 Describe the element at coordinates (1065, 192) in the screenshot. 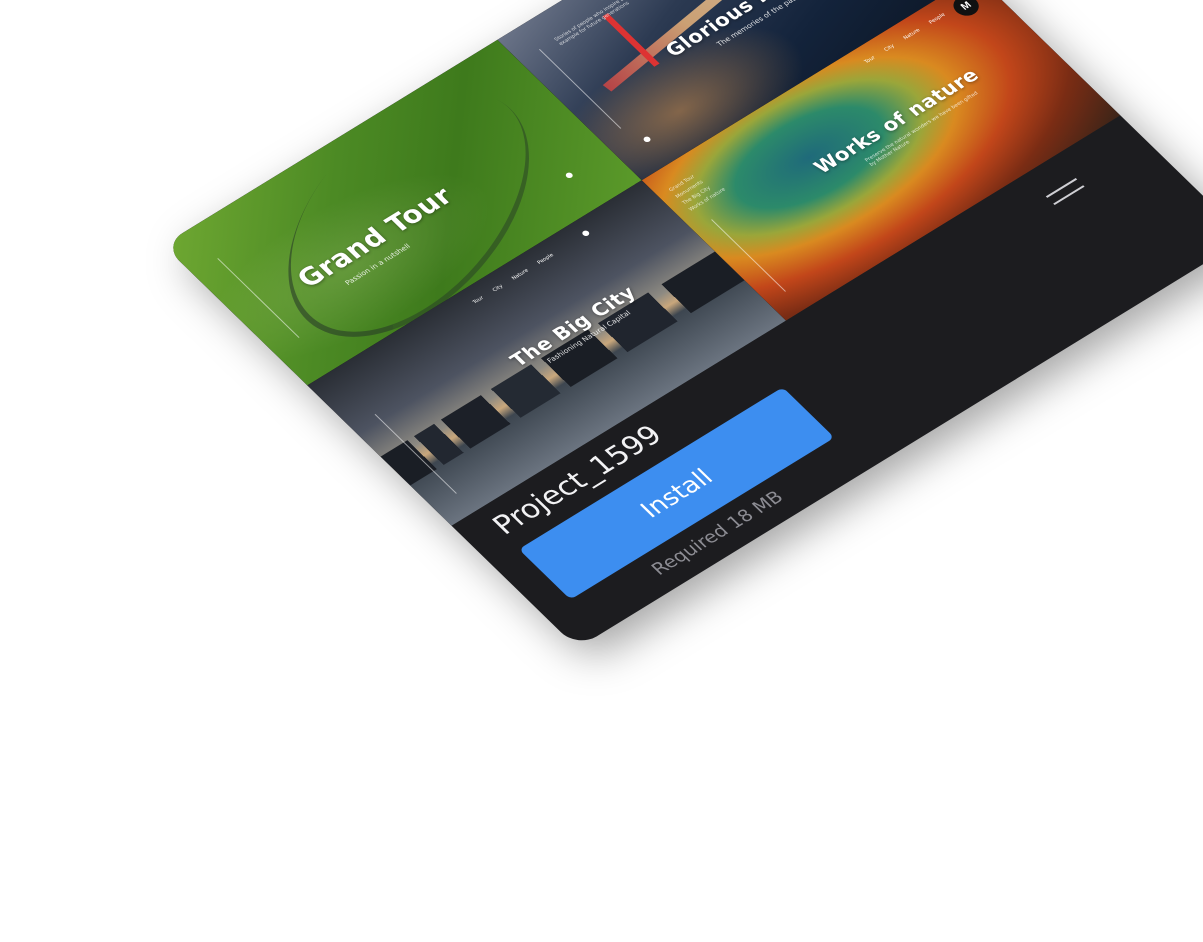

I see `hamburger-menu-icon` at that location.